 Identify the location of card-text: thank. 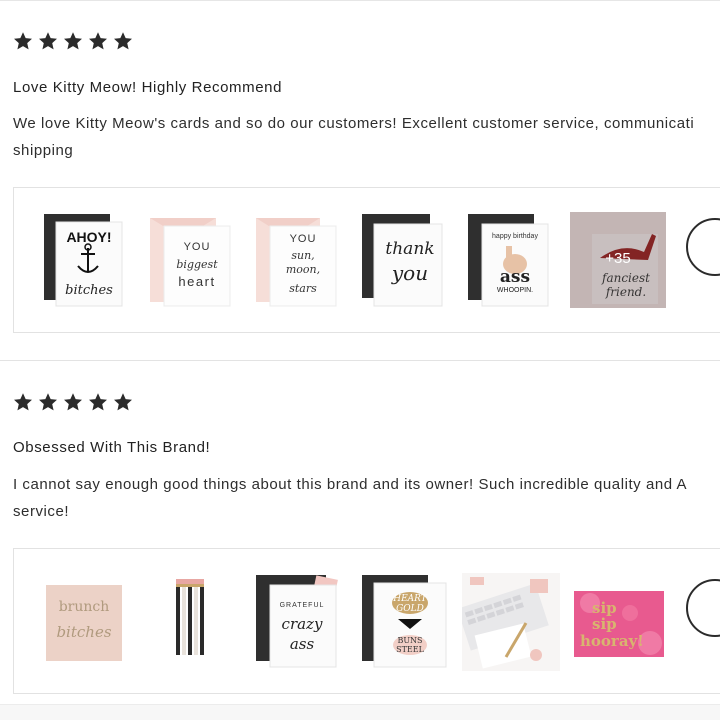
(409, 249).